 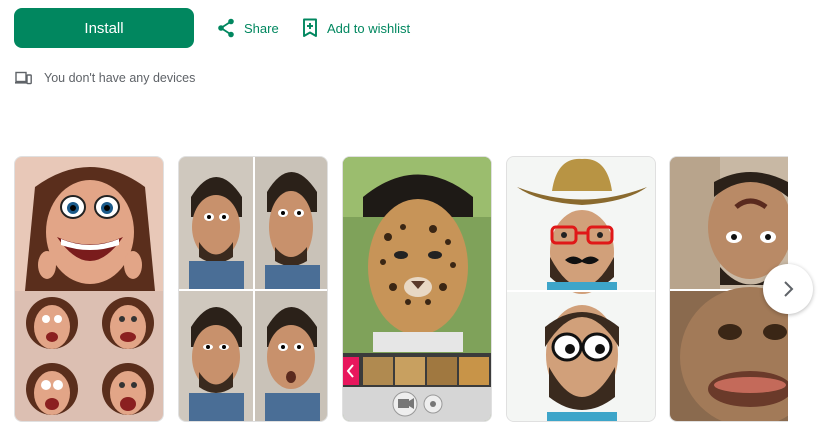 I want to click on devices-icon, so click(x=23, y=78).